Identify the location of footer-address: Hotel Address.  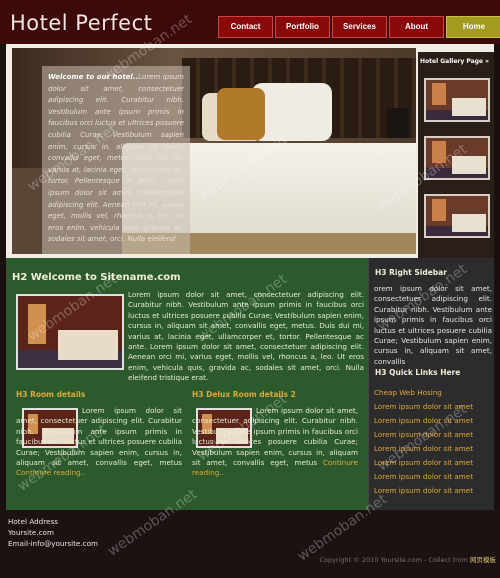
(33, 521).